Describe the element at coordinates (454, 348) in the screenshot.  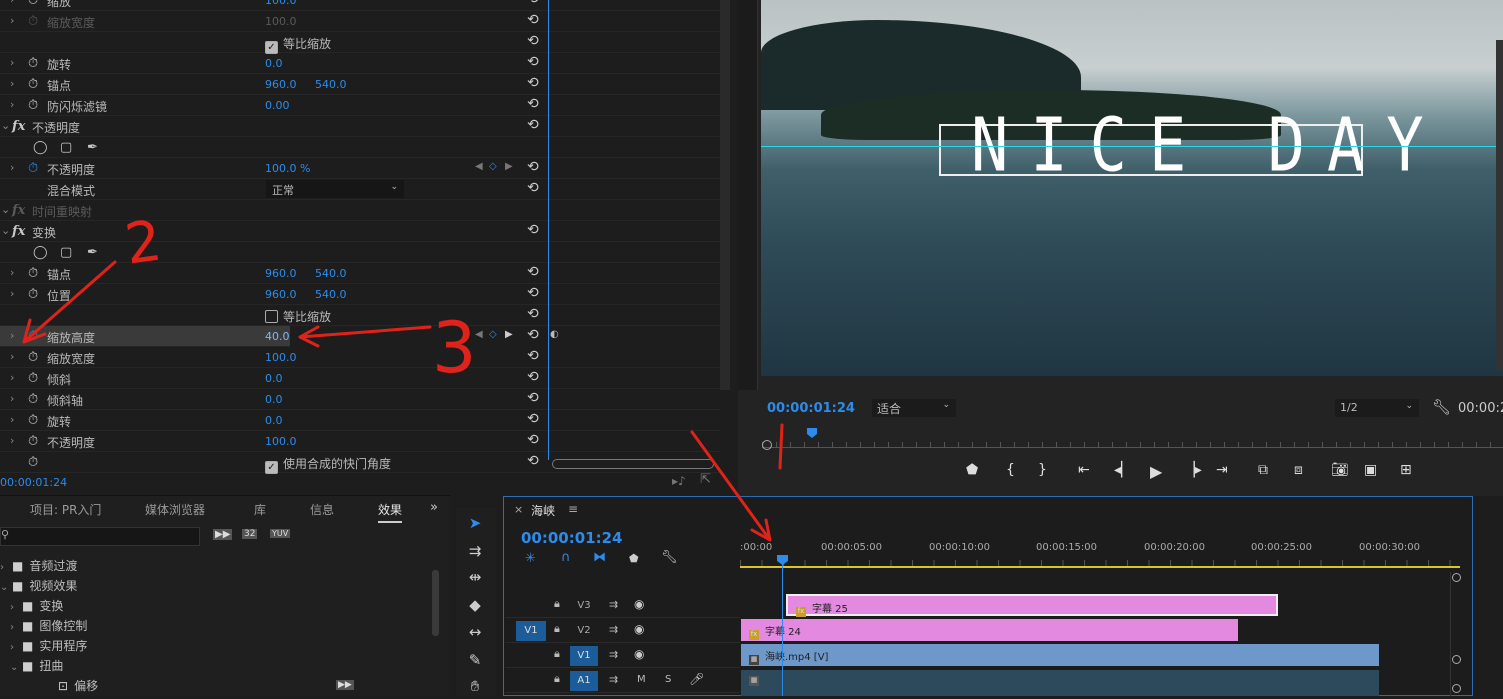
I see `annotation-number-3: 3` at that location.